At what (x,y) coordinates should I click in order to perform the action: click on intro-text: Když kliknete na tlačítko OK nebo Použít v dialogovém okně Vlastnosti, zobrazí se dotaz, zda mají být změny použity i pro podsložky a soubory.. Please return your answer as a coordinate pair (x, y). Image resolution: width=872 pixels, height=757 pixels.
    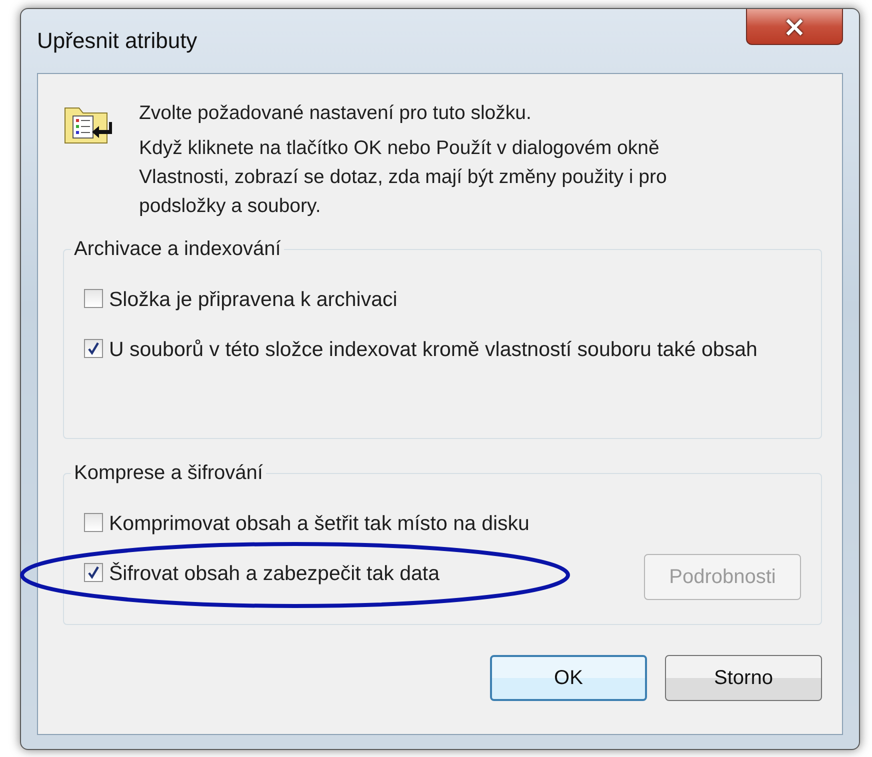
    Looking at the image, I should click on (403, 177).